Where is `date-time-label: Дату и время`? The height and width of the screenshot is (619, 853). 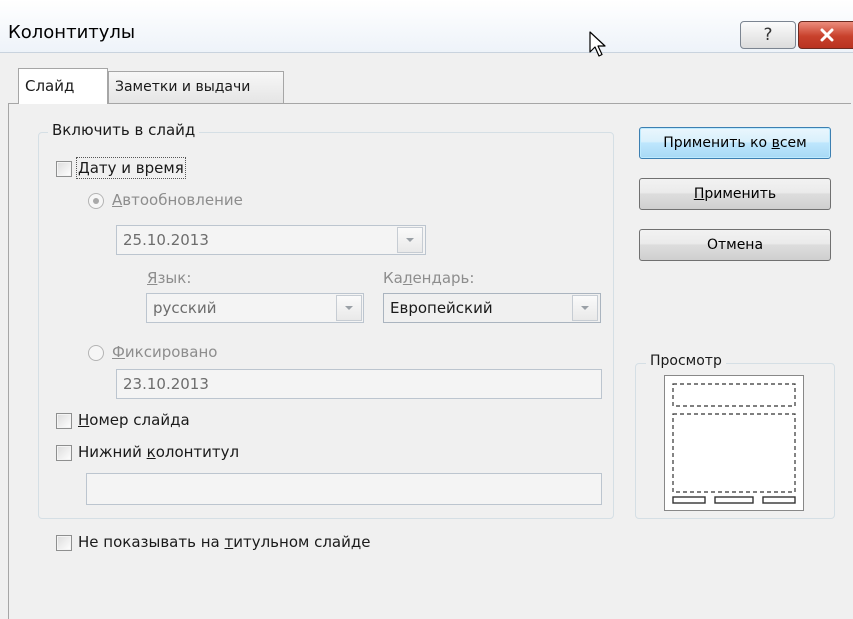 date-time-label: Дату и время is located at coordinates (131, 168).